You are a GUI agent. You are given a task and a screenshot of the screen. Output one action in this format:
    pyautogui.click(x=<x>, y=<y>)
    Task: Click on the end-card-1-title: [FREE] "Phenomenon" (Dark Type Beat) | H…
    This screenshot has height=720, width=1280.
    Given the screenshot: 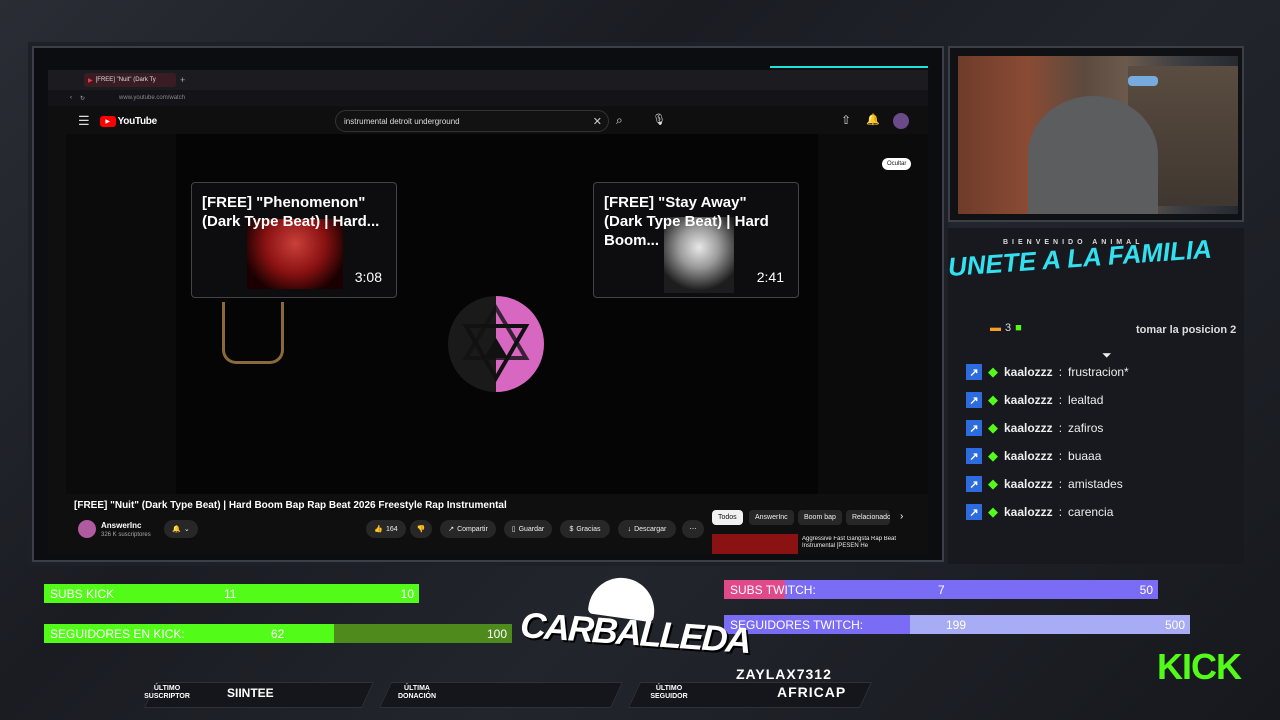 What is the action you would take?
    pyautogui.click(x=291, y=212)
    